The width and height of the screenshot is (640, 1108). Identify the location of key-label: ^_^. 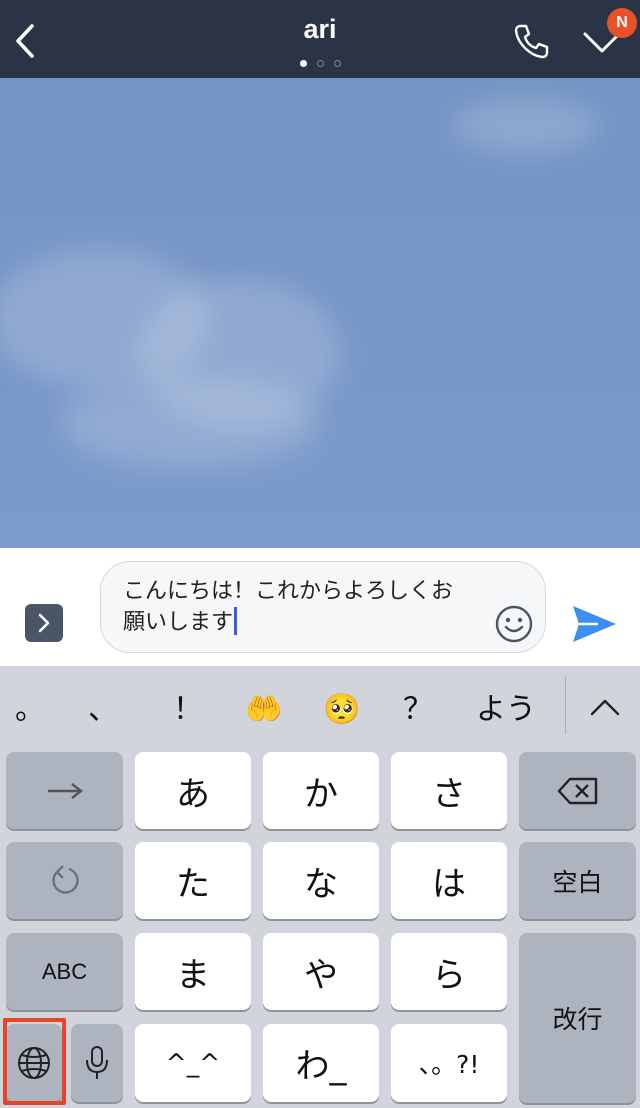
(193, 1063).